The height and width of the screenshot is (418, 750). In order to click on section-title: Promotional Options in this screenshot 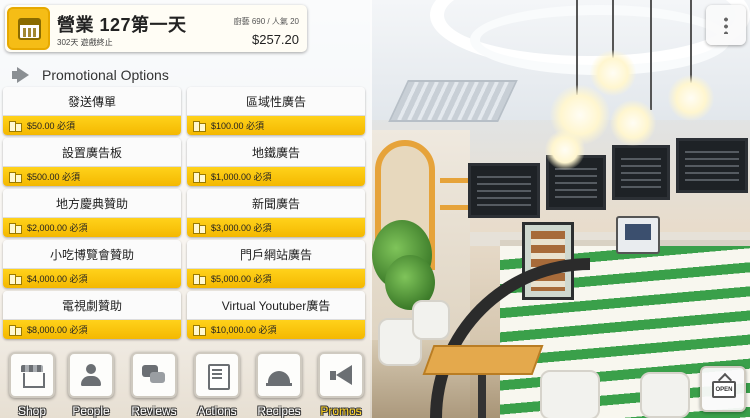, I will do `click(105, 75)`.